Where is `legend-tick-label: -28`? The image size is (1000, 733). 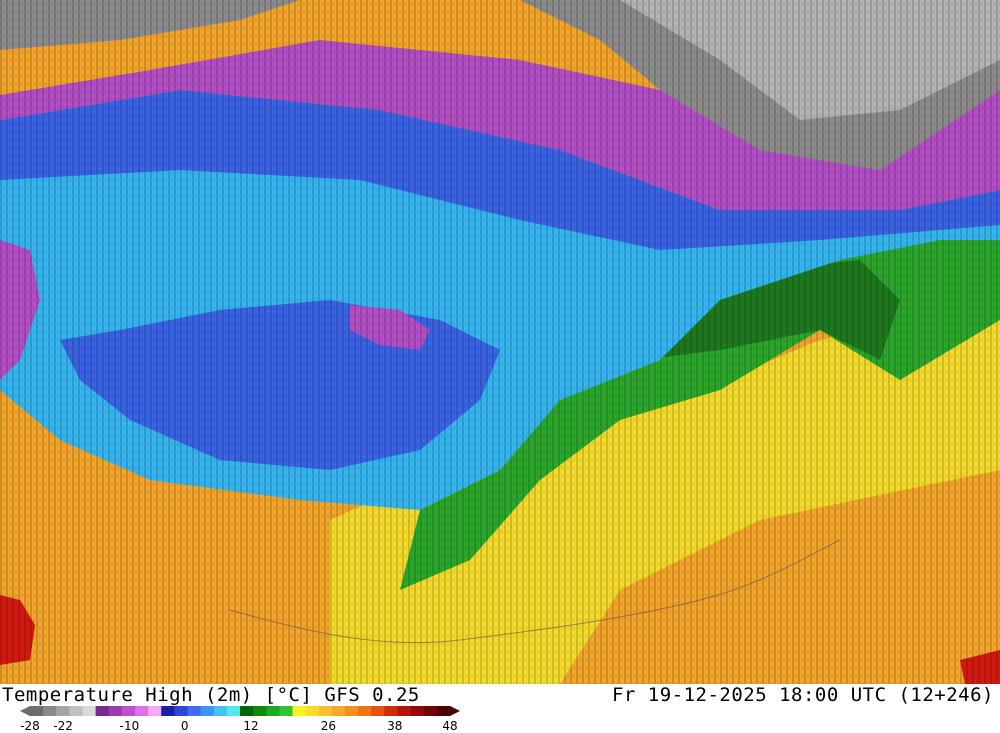
legend-tick-label: -28 is located at coordinates (30, 725).